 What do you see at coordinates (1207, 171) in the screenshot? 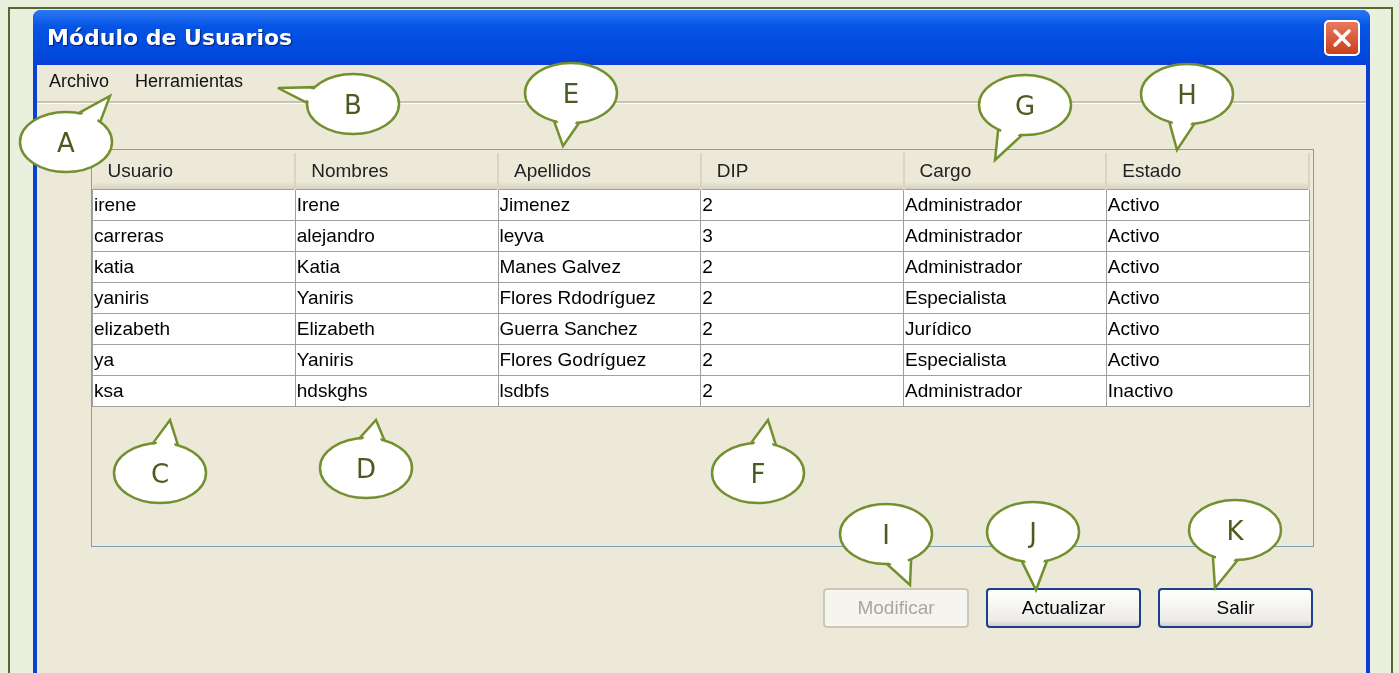
I see `column-header: Estado` at bounding box center [1207, 171].